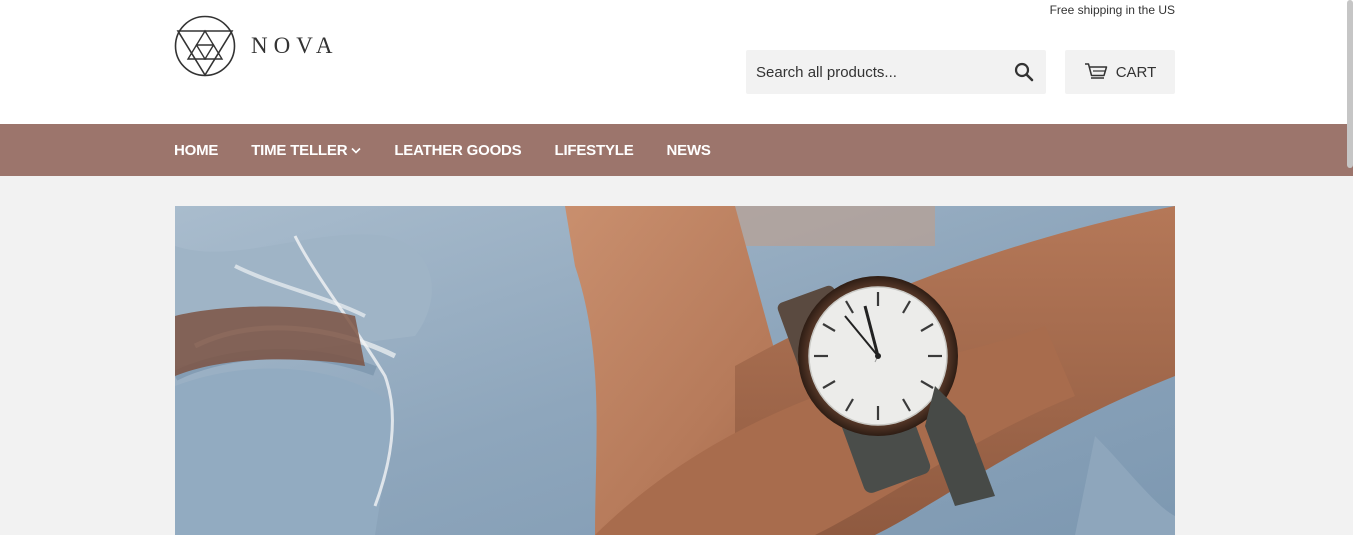  Describe the element at coordinates (356, 150) in the screenshot. I see `chevron-down-icon` at that location.